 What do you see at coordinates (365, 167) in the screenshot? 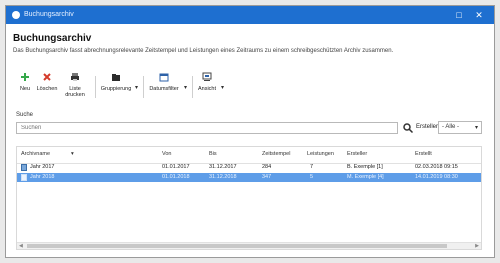
I see `creator: B. Exemple [1]` at bounding box center [365, 167].